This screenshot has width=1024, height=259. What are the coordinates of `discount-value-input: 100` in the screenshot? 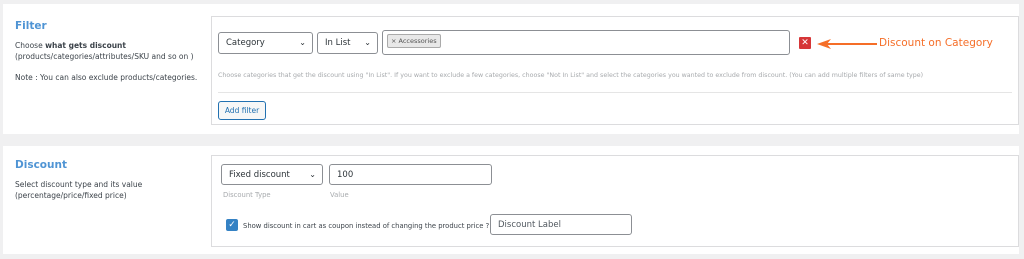 It's located at (410, 174).